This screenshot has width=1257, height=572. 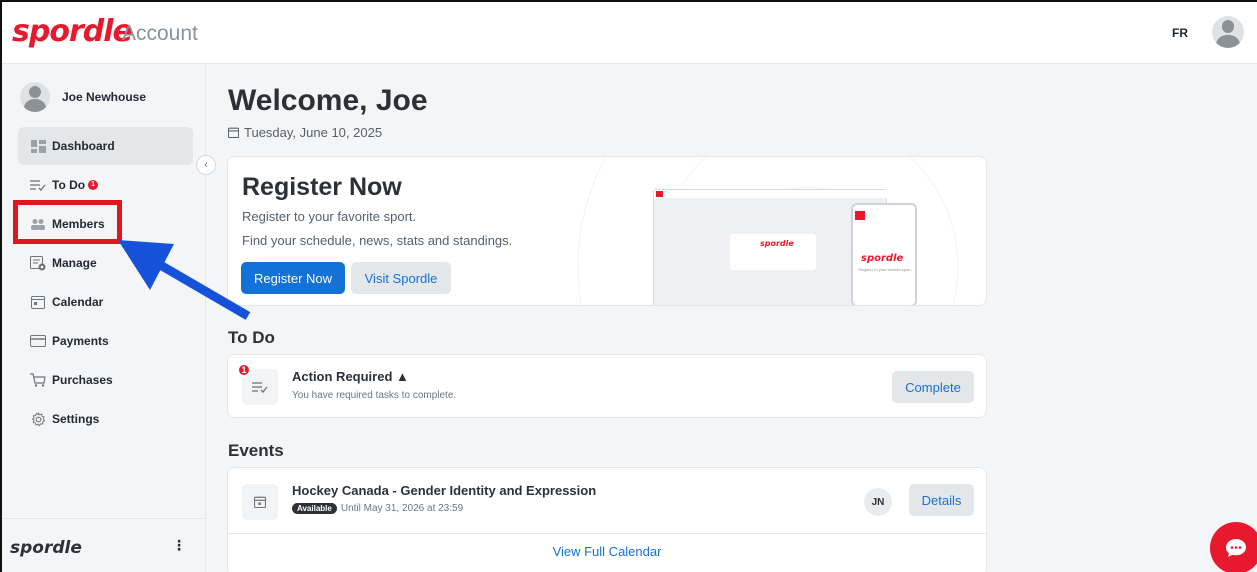 I want to click on kebab-menu-icon: ⋮, so click(x=179, y=545).